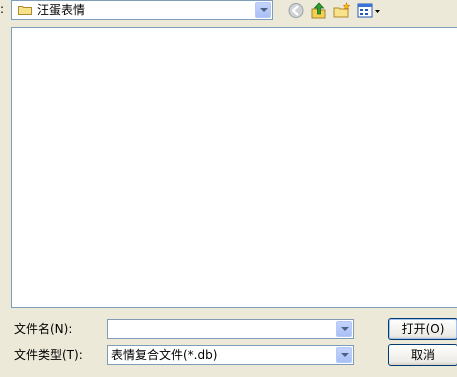 This screenshot has height=377, width=457. Describe the element at coordinates (344, 355) in the screenshot. I see `filetype-dropdown-button` at that location.